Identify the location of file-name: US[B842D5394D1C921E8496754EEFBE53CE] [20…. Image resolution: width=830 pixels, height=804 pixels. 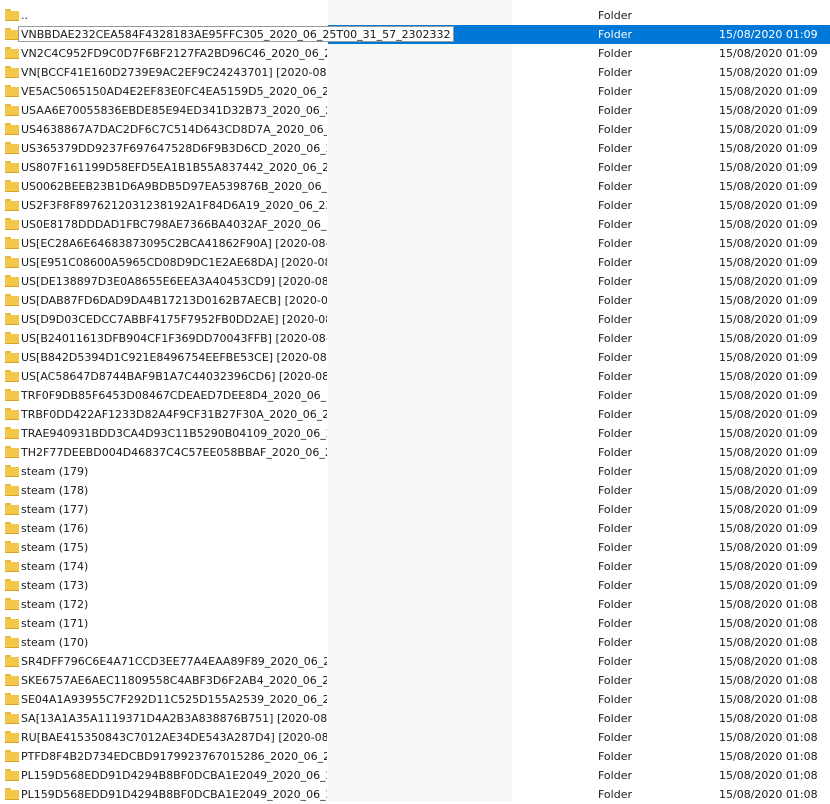
(174, 357).